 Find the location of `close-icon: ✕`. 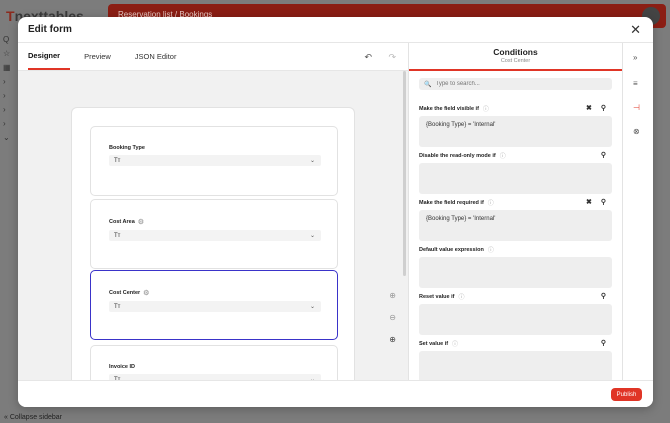

close-icon: ✕ is located at coordinates (635, 29).